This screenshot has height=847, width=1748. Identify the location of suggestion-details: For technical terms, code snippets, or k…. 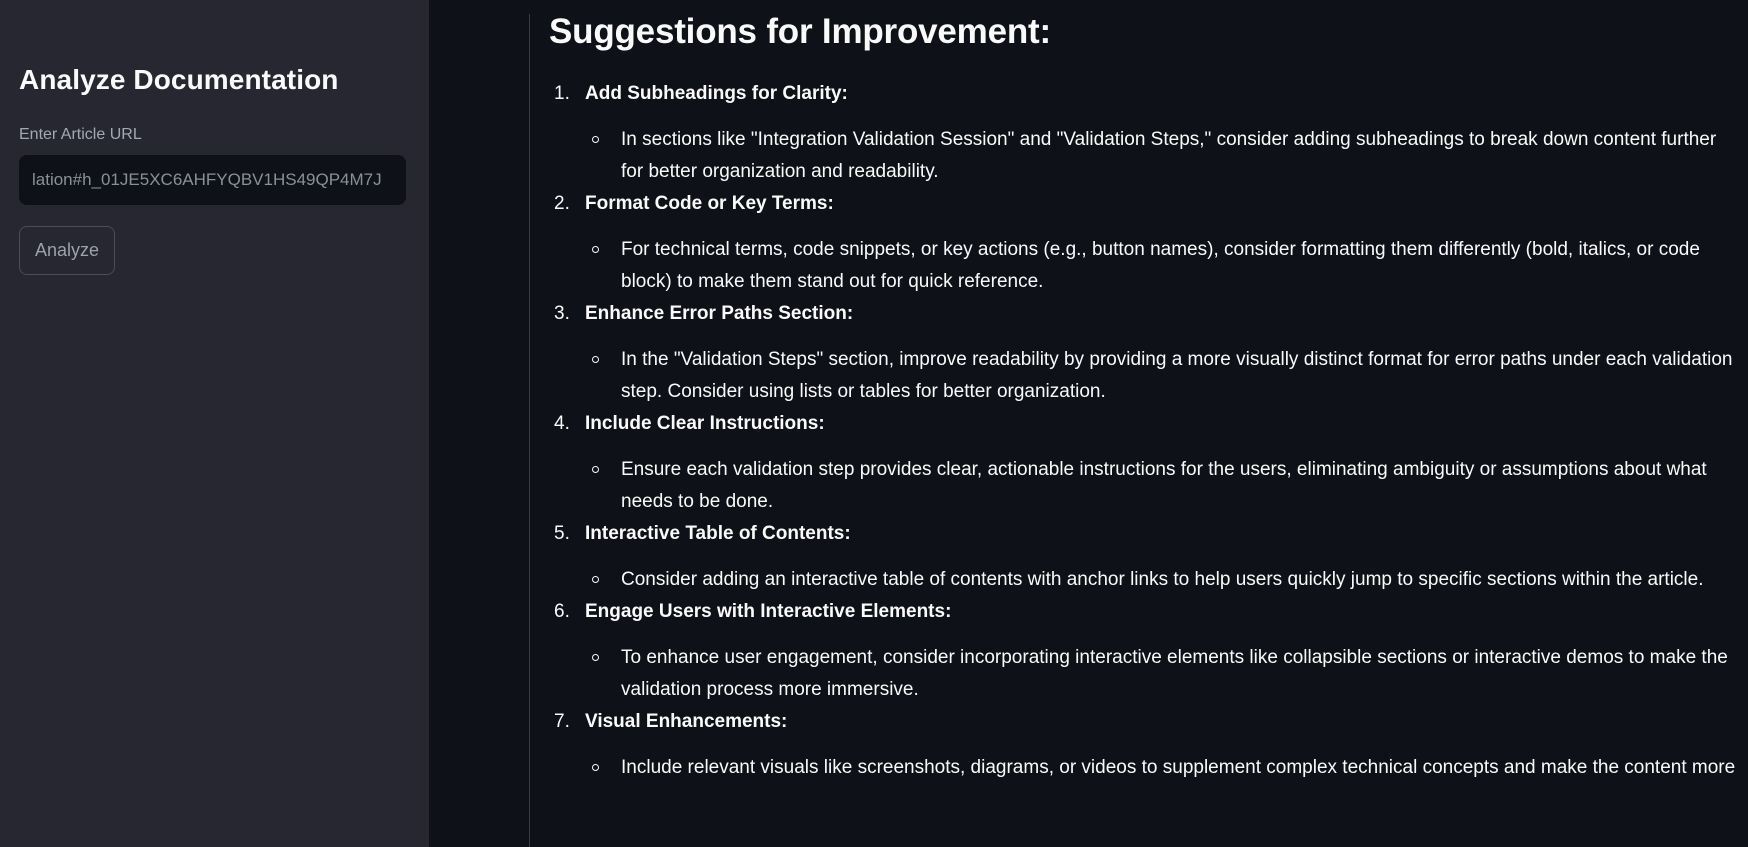
(1162, 266).